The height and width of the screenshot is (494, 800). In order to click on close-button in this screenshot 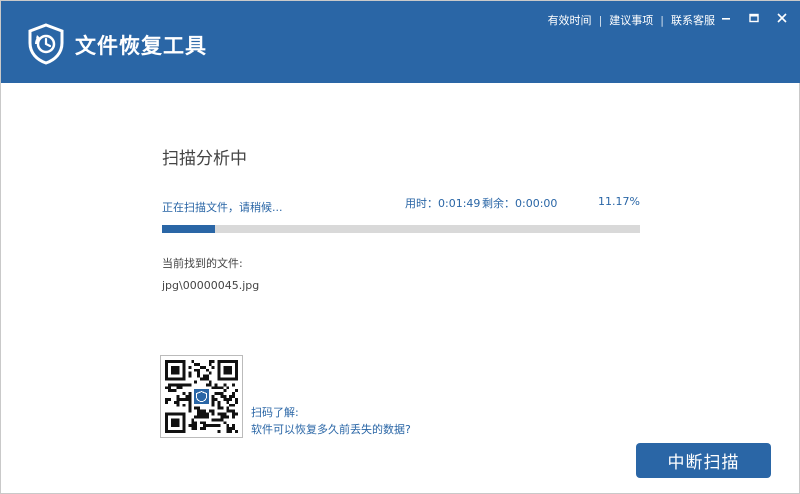, I will do `click(782, 18)`.